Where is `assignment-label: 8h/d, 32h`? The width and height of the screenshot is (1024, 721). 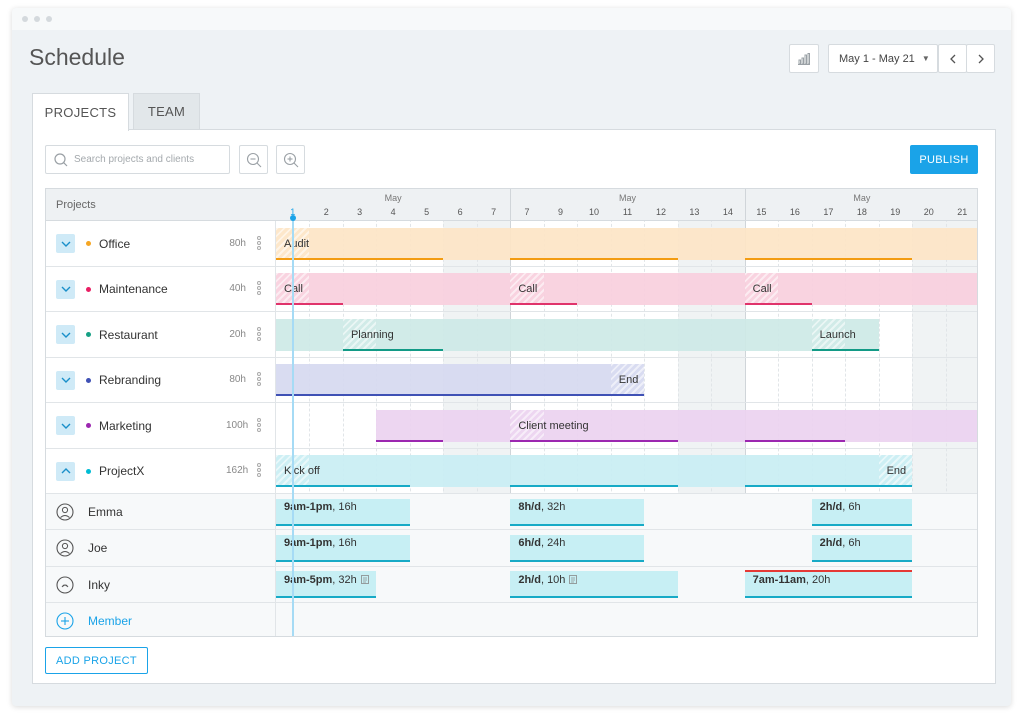
assignment-label: 8h/d, 32h is located at coordinates (541, 507).